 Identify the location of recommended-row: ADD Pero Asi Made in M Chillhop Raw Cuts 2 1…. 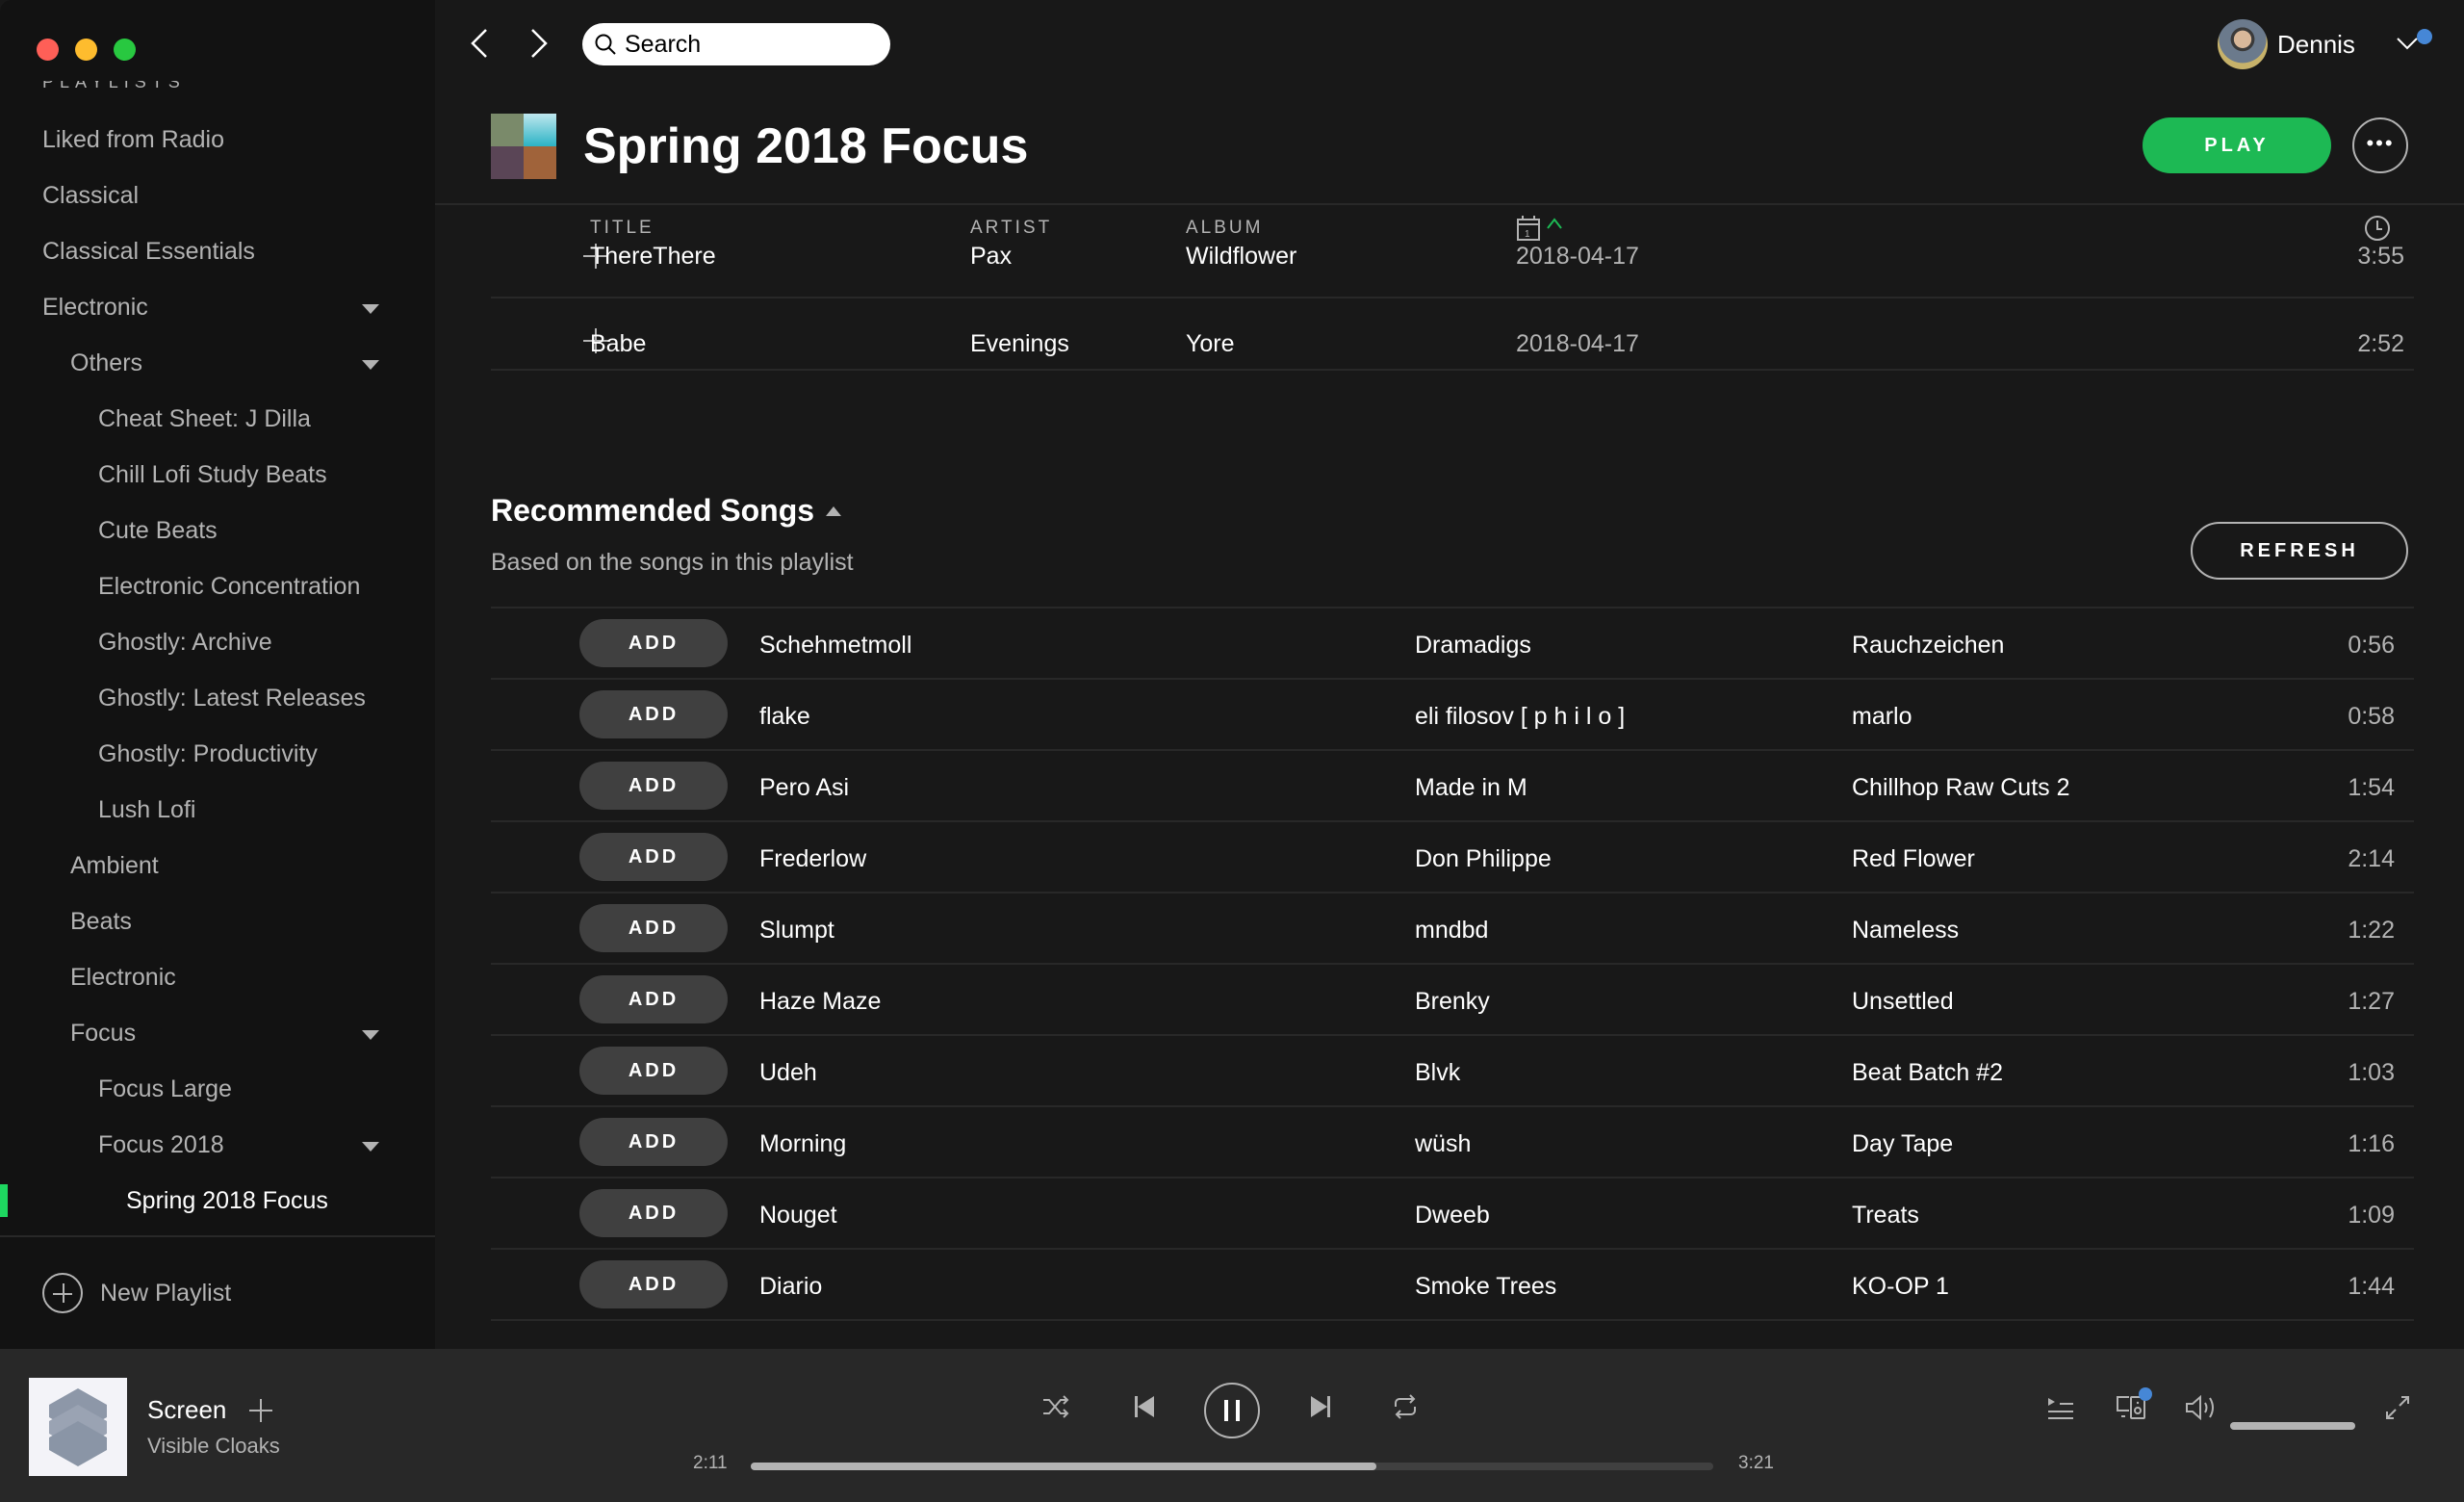
(1452, 787).